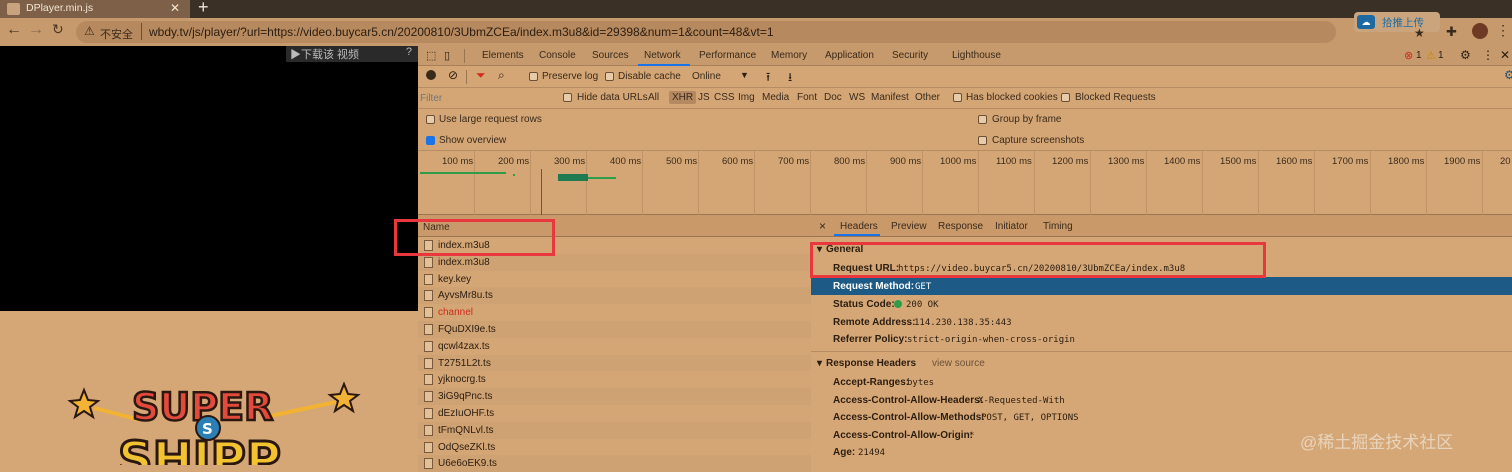  What do you see at coordinates (982, 140) in the screenshot?
I see `capture-screenshots-checkbox` at bounding box center [982, 140].